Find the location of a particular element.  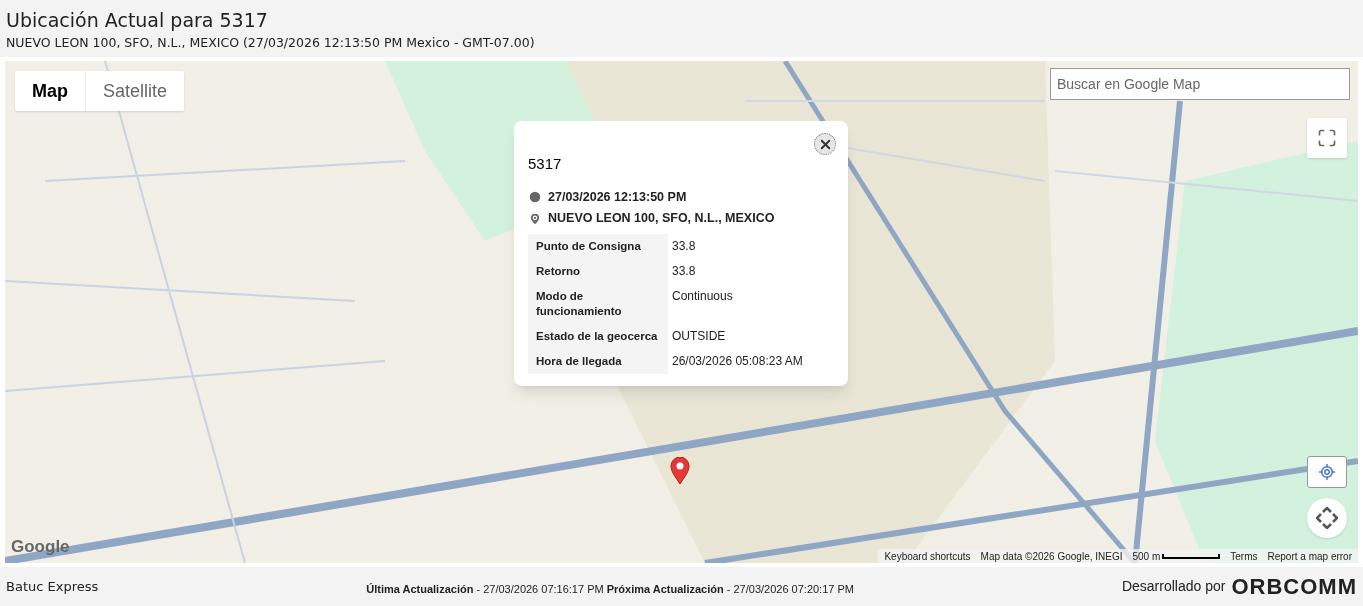

fullscreen-button is located at coordinates (1327, 138).